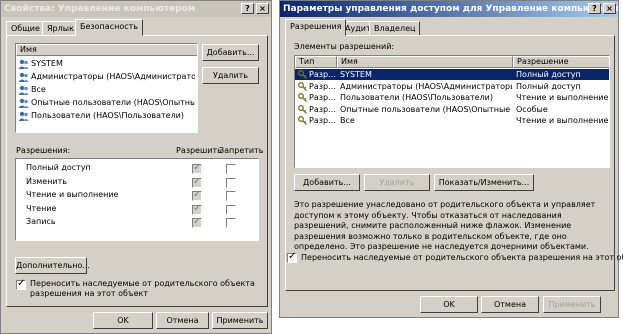  Describe the element at coordinates (137, 222) in the screenshot. I see `permission-row: Запись ✓` at that location.